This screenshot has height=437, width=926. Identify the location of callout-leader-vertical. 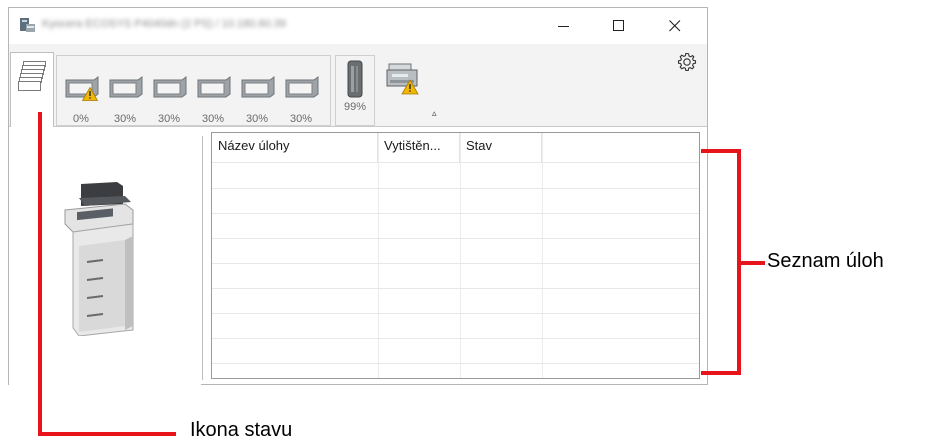
(40, 274).